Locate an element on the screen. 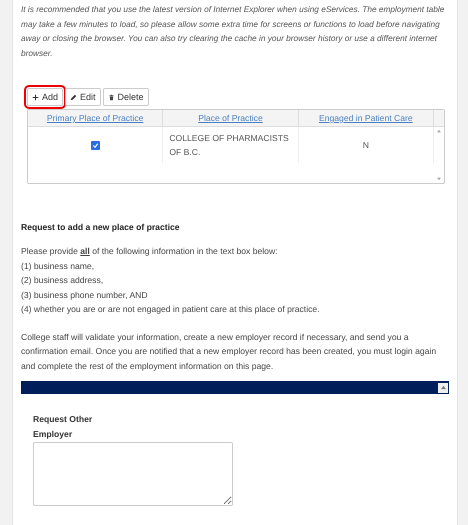 The height and width of the screenshot is (525, 468). add-button: Add is located at coordinates (45, 97).